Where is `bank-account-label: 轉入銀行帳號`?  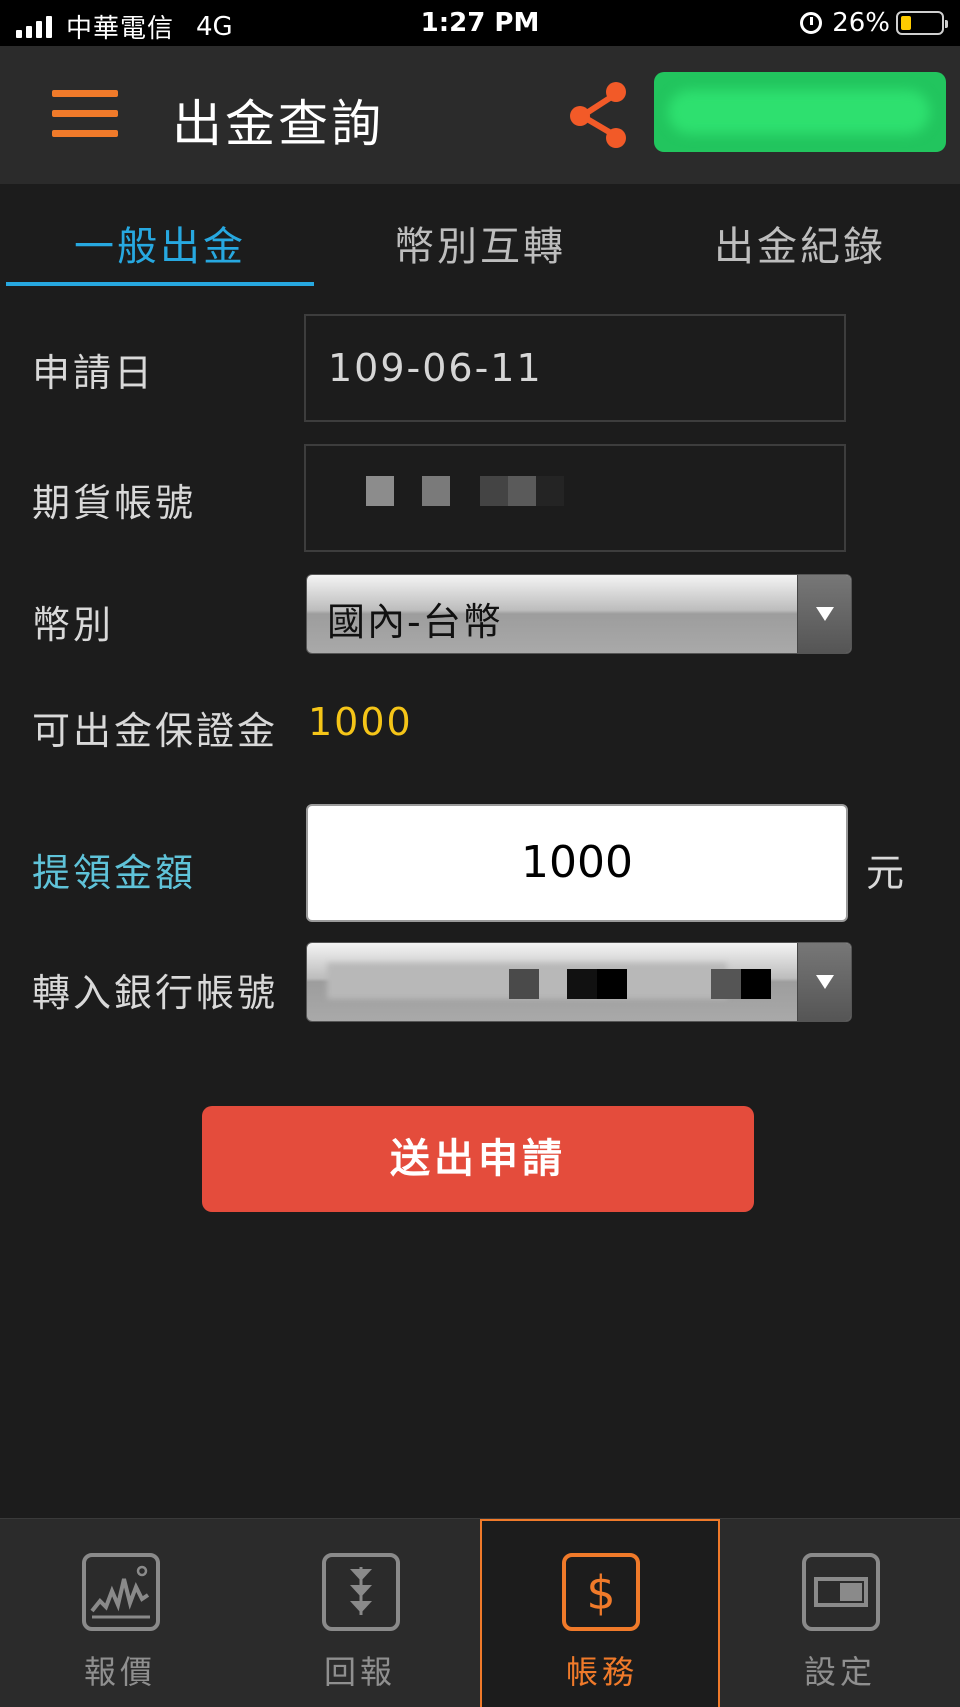
bank-account-label: 轉入銀行帳號 is located at coordinates (155, 993).